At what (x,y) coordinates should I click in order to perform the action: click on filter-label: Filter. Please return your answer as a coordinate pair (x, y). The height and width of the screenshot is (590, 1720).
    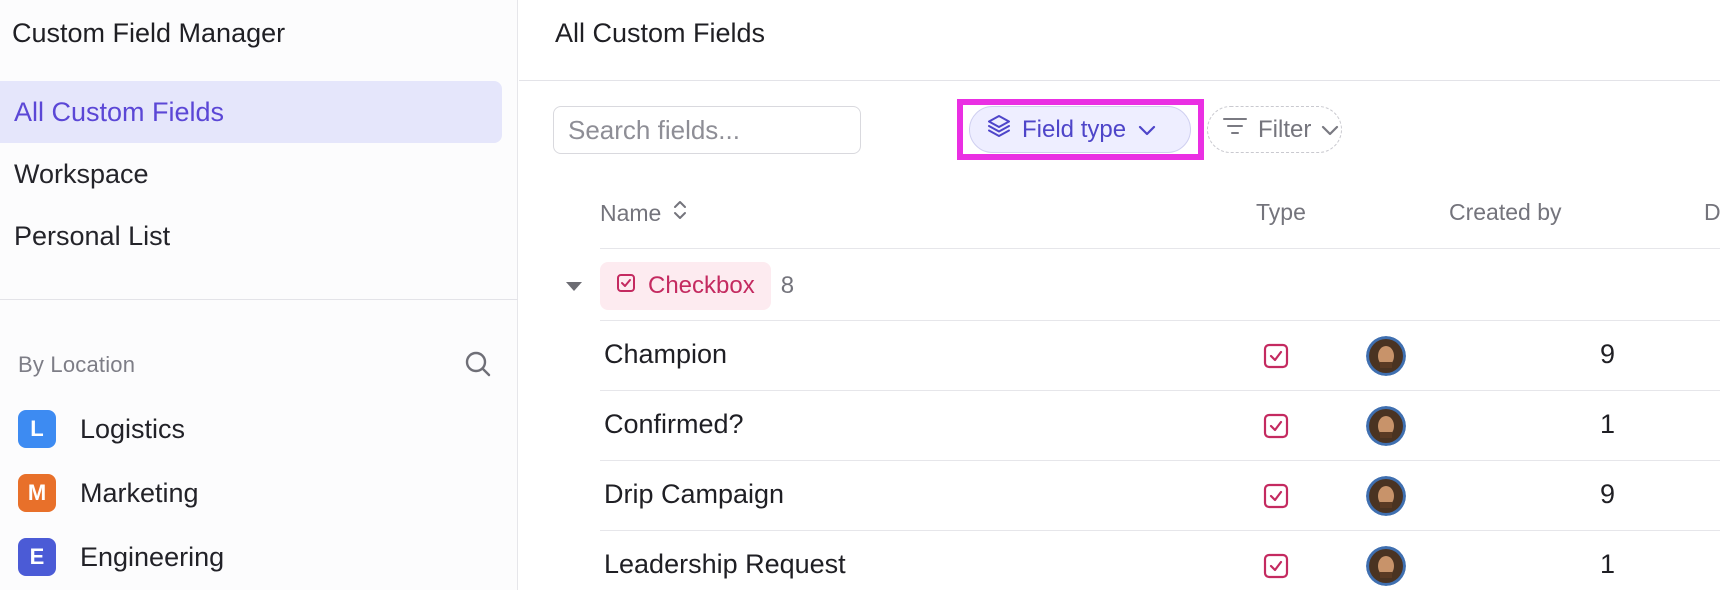
    Looking at the image, I should click on (1285, 129).